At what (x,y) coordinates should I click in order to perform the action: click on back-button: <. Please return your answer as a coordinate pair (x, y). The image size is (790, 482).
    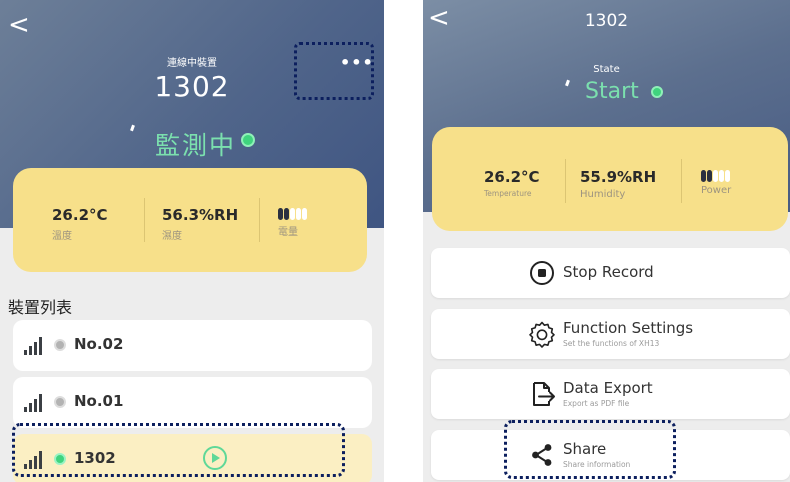
    Looking at the image, I should click on (19, 25).